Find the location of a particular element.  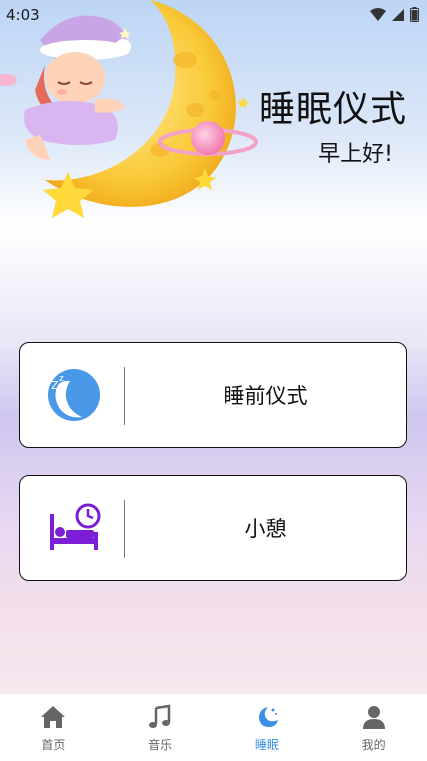

person-icon is located at coordinates (373, 717).